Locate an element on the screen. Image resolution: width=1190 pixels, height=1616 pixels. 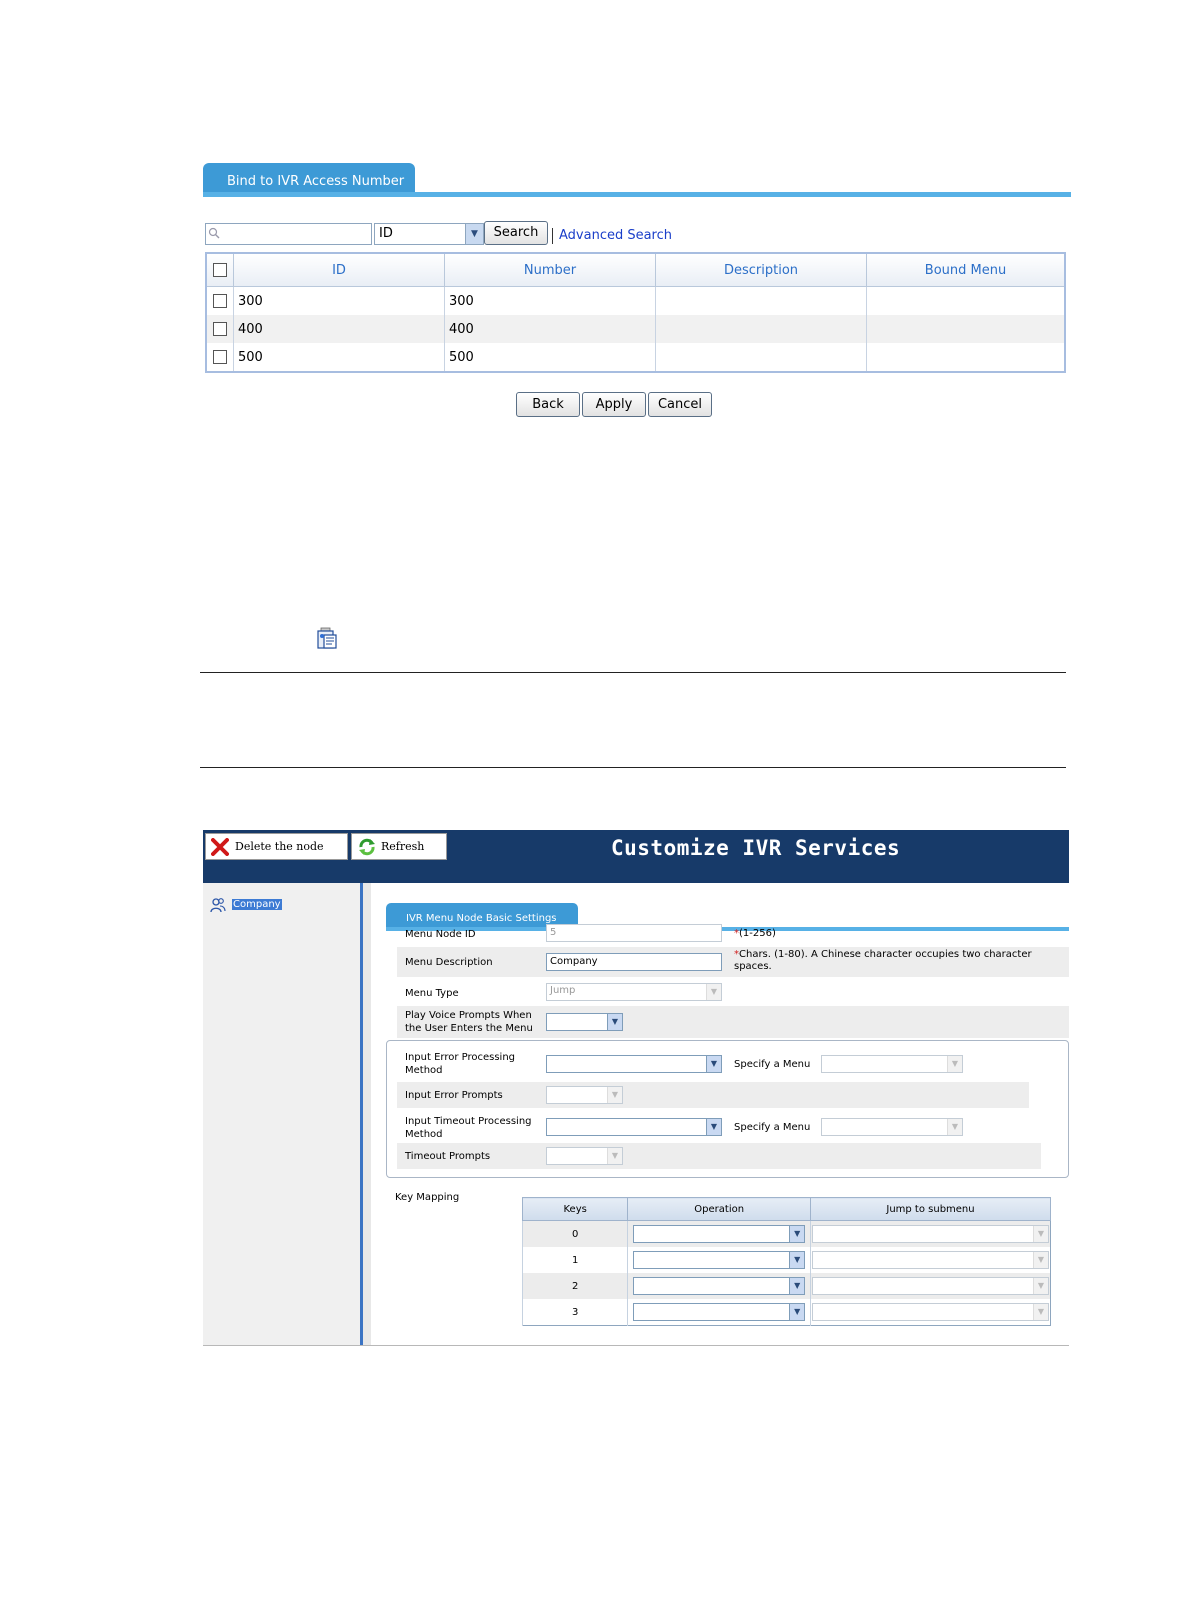
page-title: Customize IVR Services is located at coordinates (756, 848).